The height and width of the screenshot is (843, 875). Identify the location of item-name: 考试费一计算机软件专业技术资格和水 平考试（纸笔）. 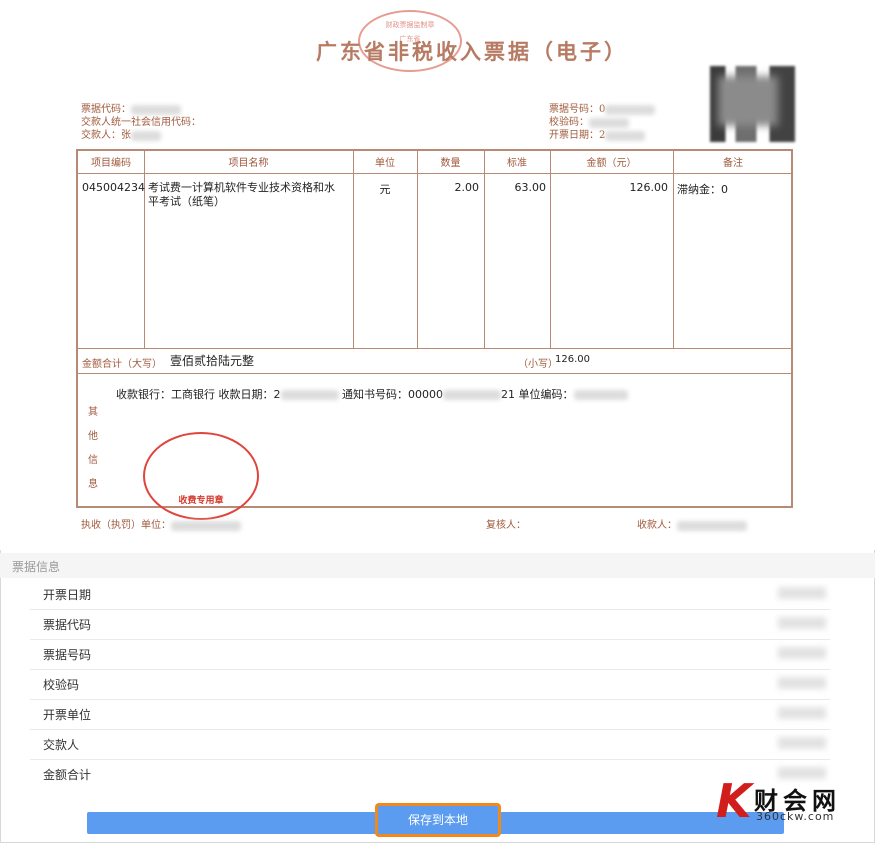
(250, 195).